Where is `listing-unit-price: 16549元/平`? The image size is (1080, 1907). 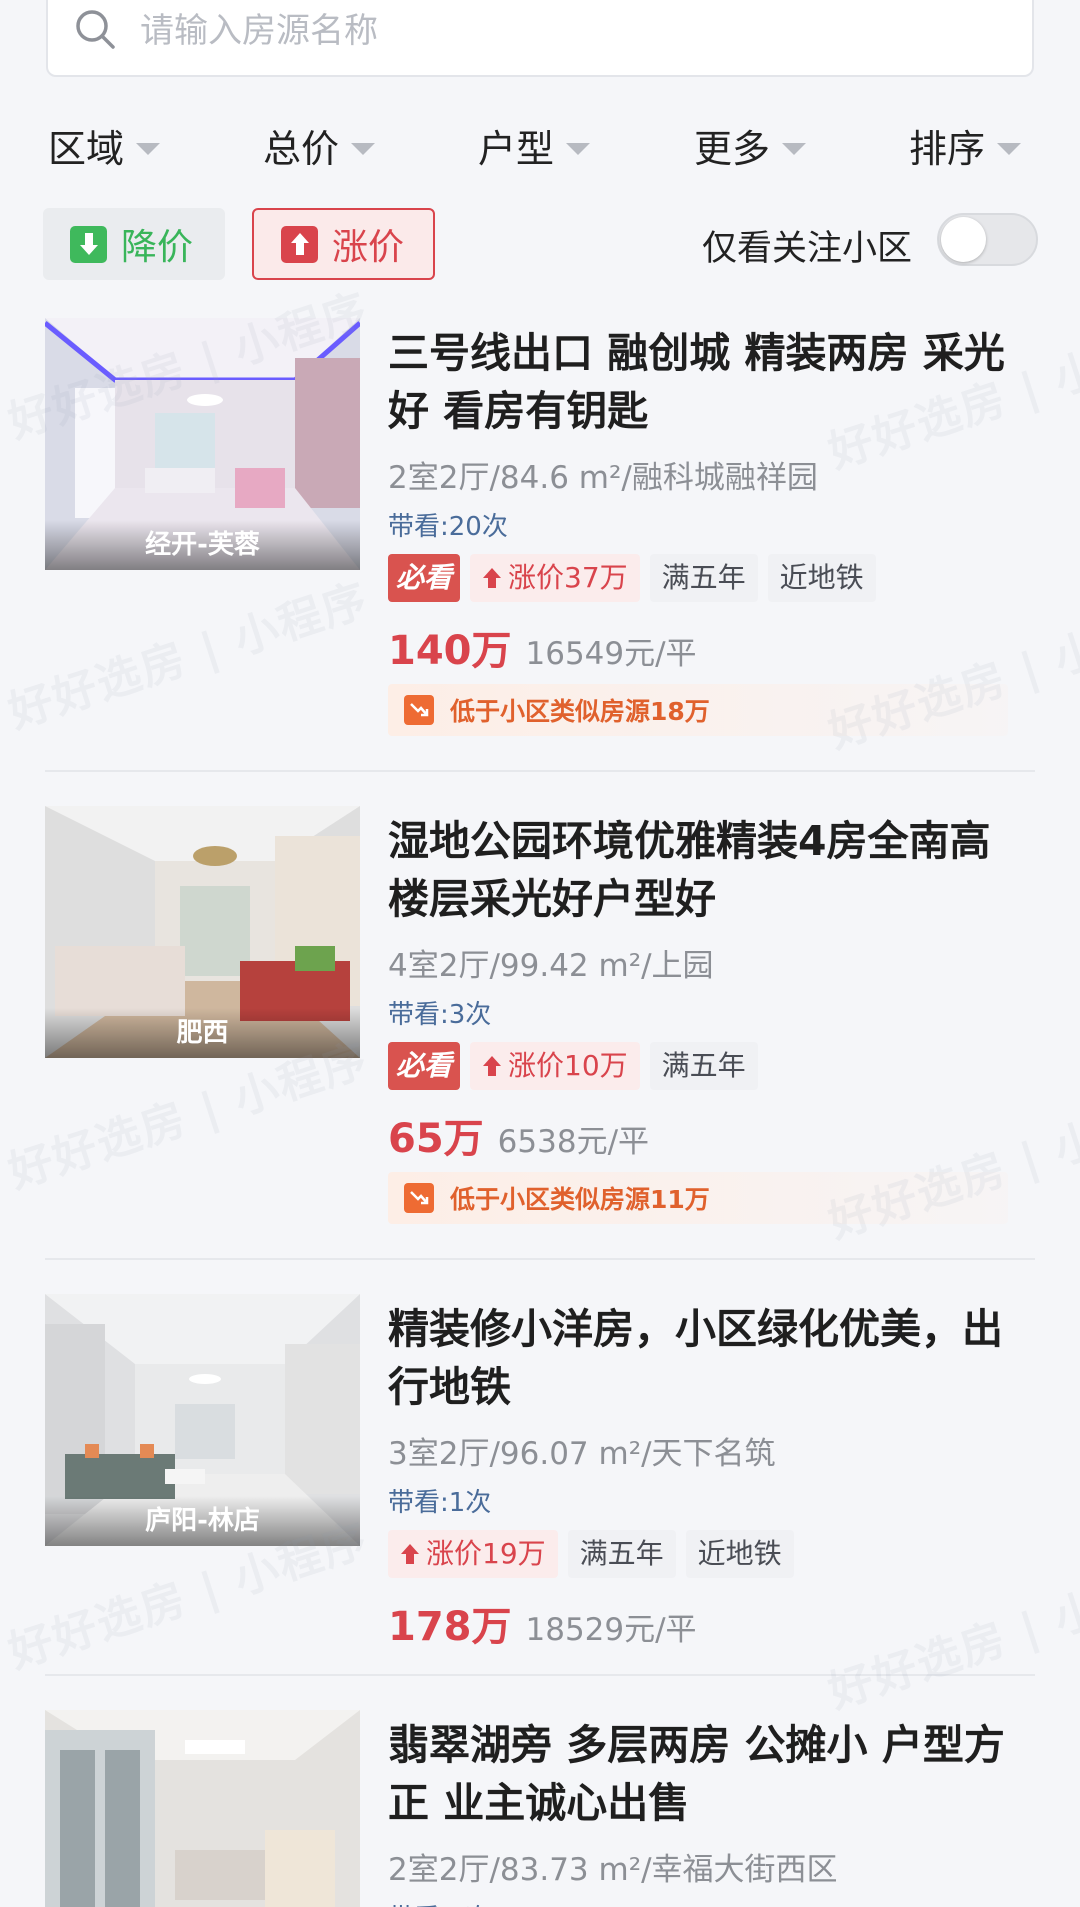 listing-unit-price: 16549元/平 is located at coordinates (611, 654).